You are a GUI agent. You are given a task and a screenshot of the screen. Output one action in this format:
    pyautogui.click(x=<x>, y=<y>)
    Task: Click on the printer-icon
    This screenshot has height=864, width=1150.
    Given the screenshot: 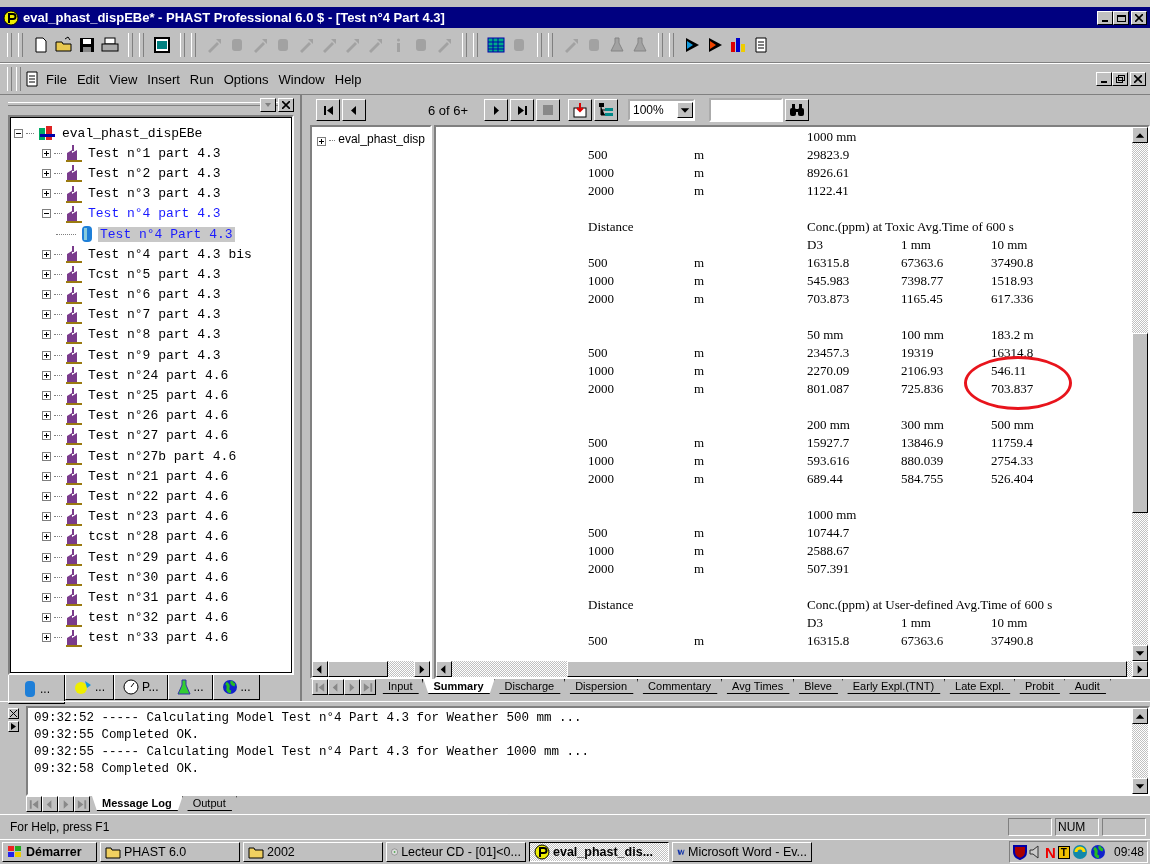 What is the action you would take?
    pyautogui.click(x=110, y=45)
    